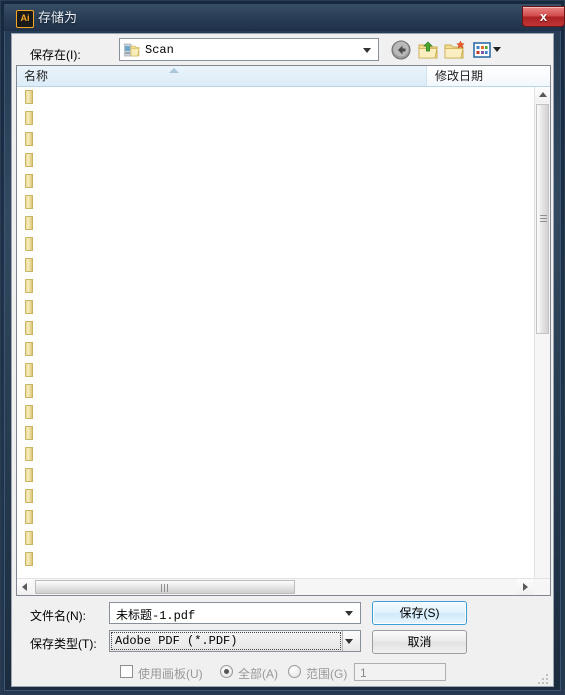 This screenshot has height=695, width=565. Describe the element at coordinates (525, 587) in the screenshot. I see `scroll-right-button` at that location.